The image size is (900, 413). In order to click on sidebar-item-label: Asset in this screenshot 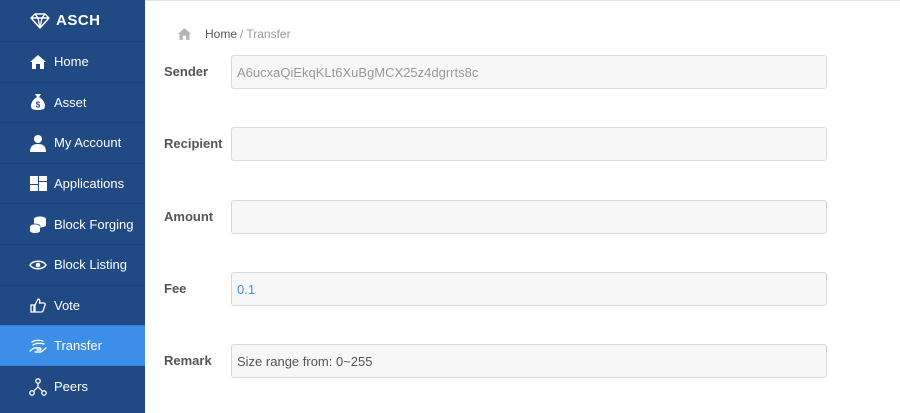, I will do `click(70, 102)`.